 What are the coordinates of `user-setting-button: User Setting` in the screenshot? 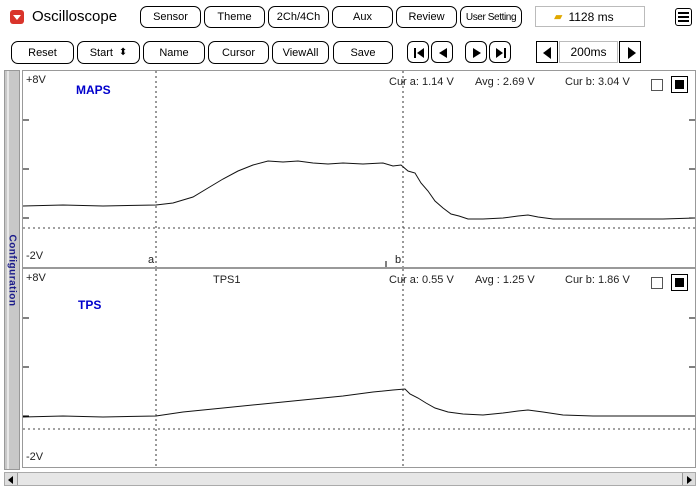 It's located at (491, 17).